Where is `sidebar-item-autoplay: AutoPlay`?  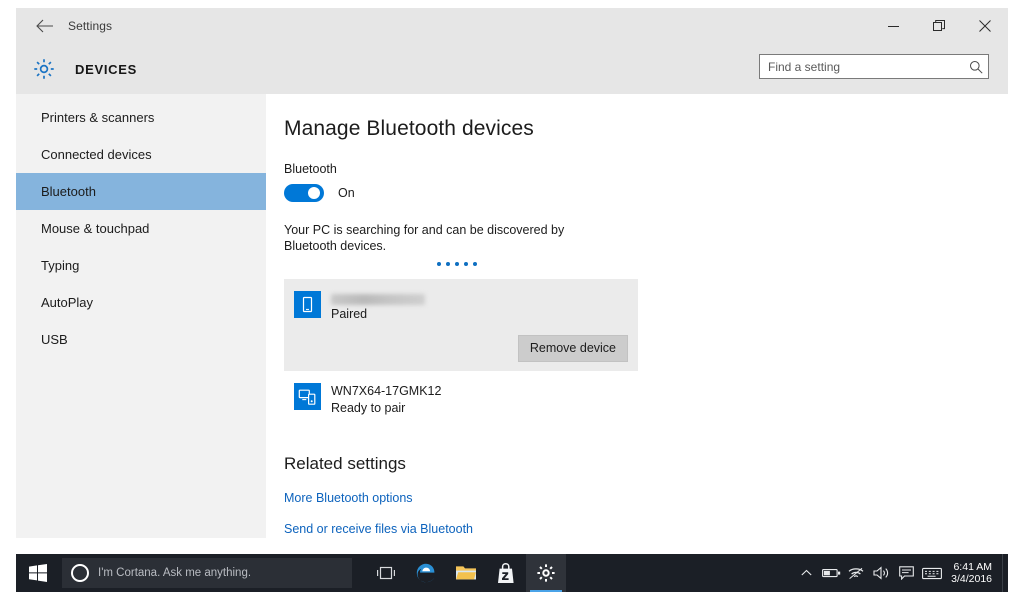
sidebar-item-autoplay: AutoPlay is located at coordinates (141, 302).